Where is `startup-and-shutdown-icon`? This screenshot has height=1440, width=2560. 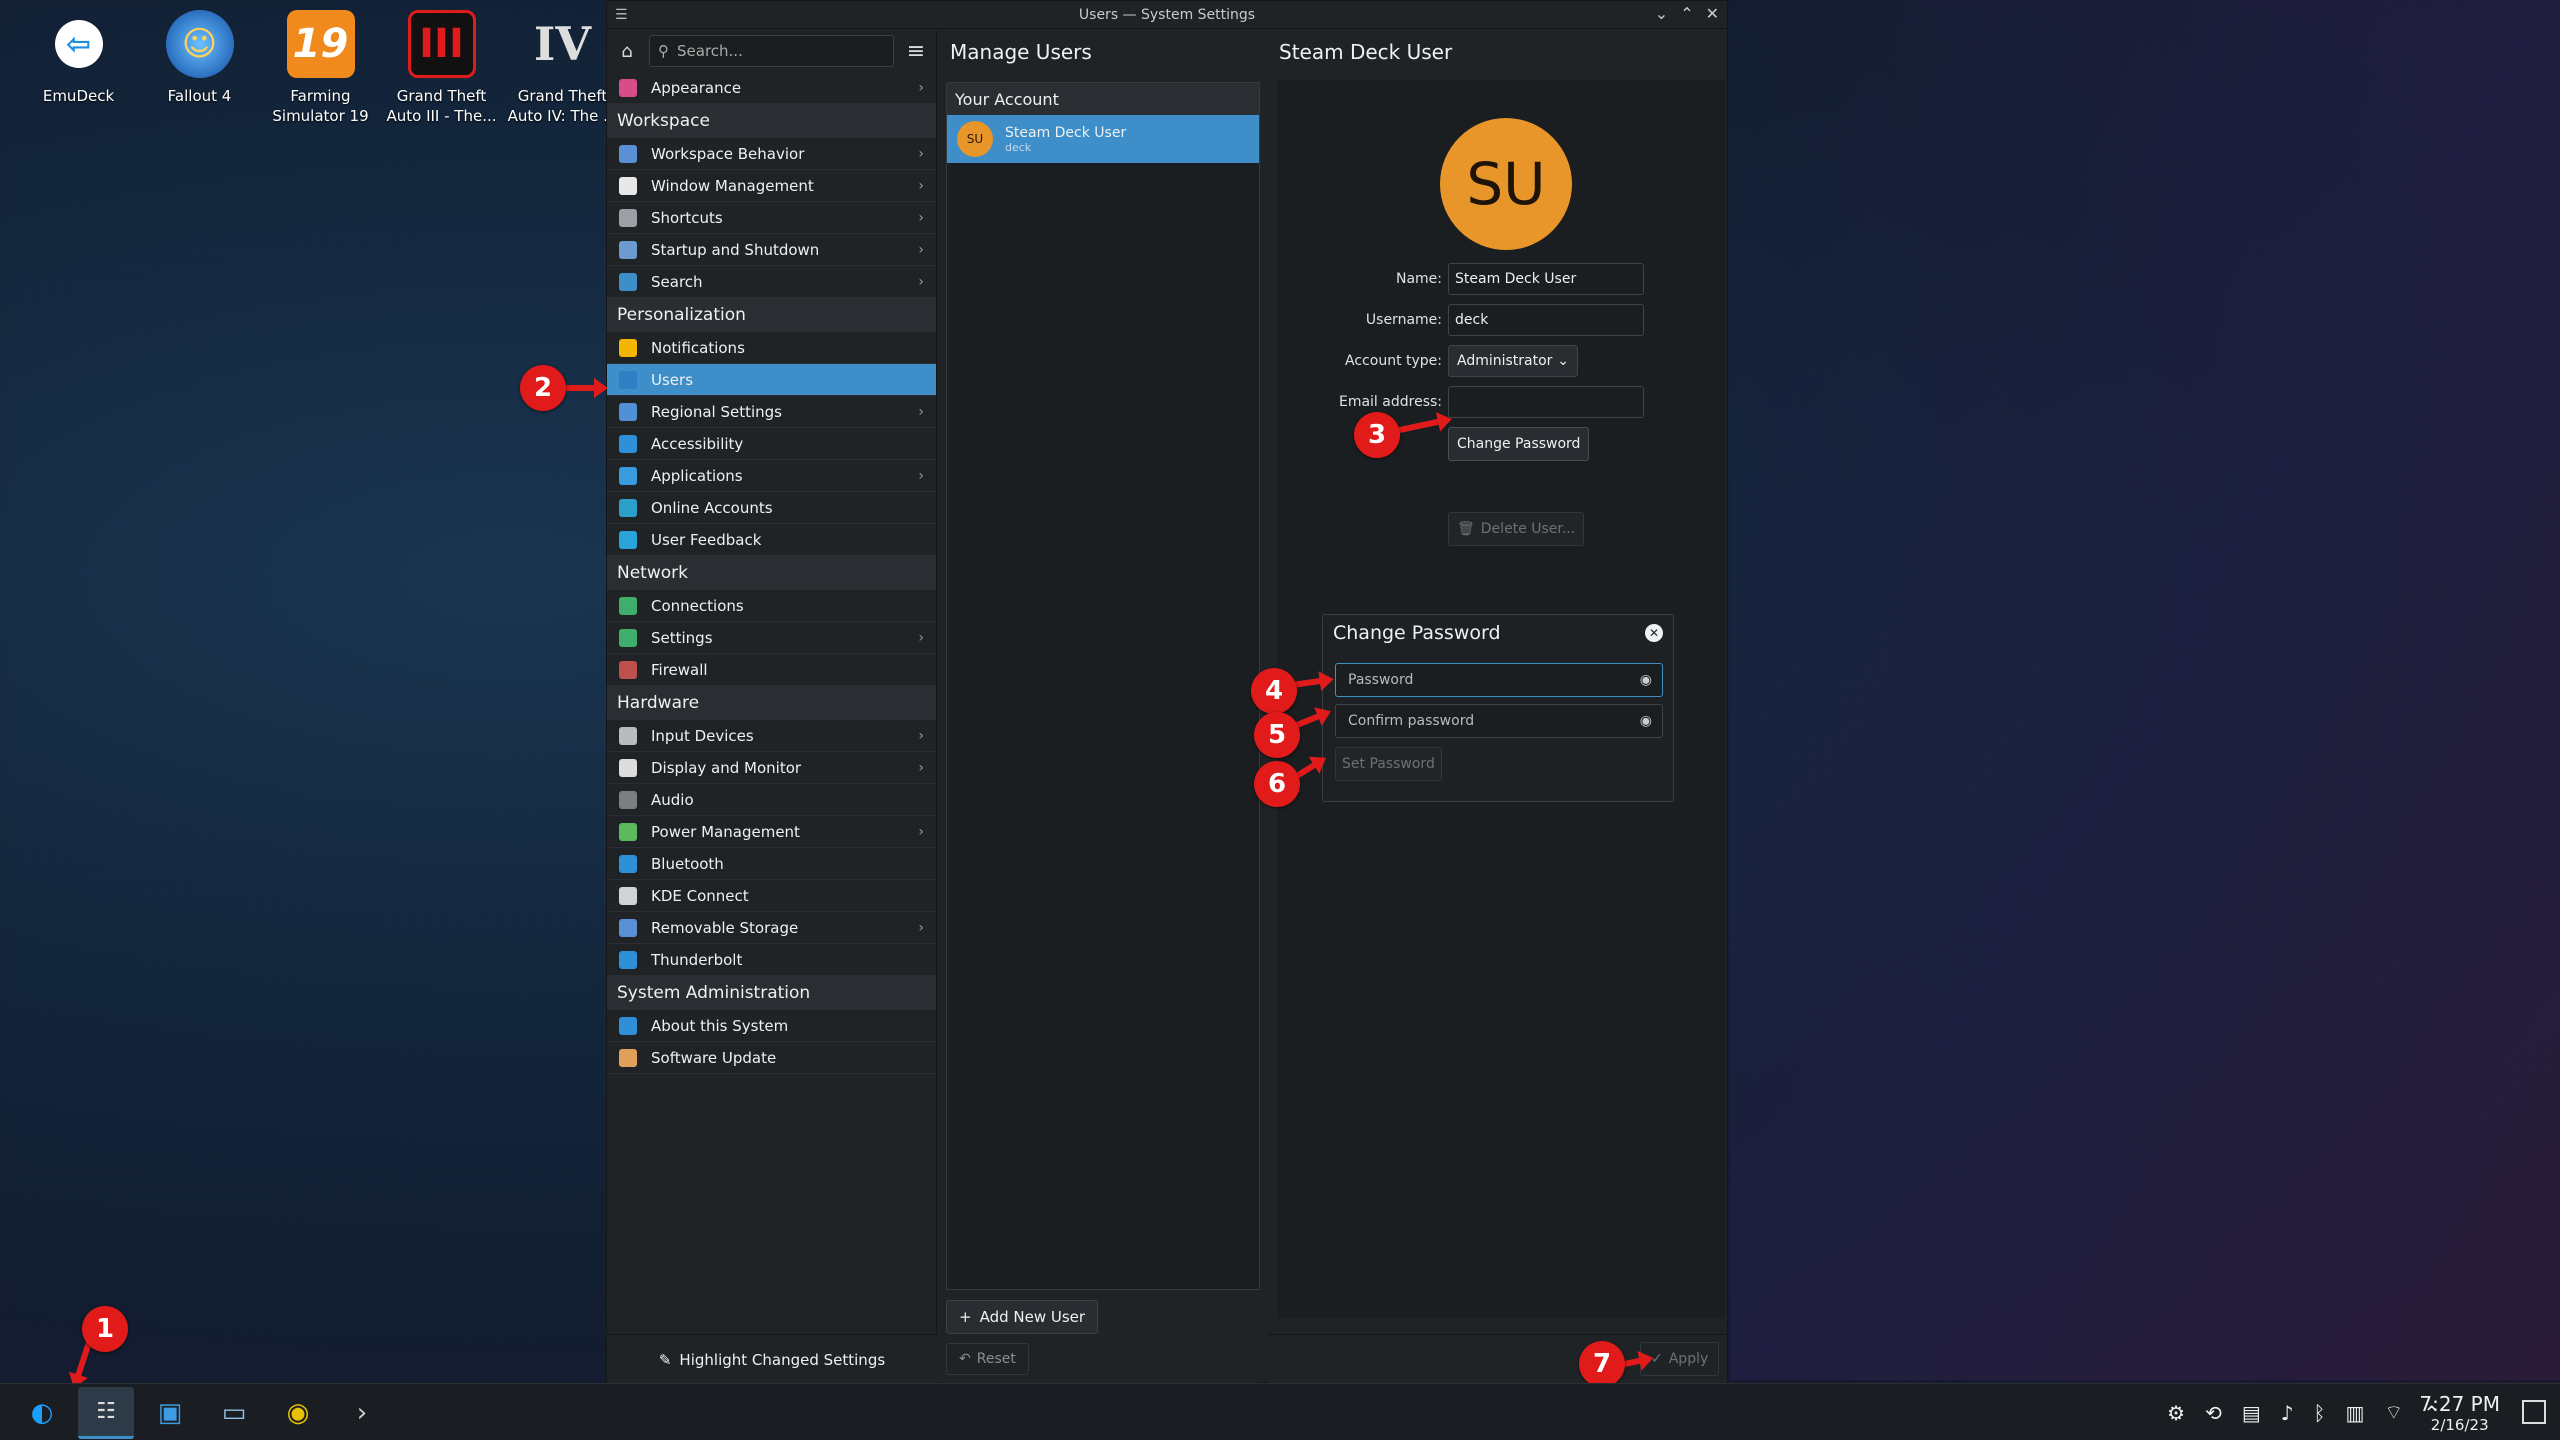 startup-and-shutdown-icon is located at coordinates (628, 249).